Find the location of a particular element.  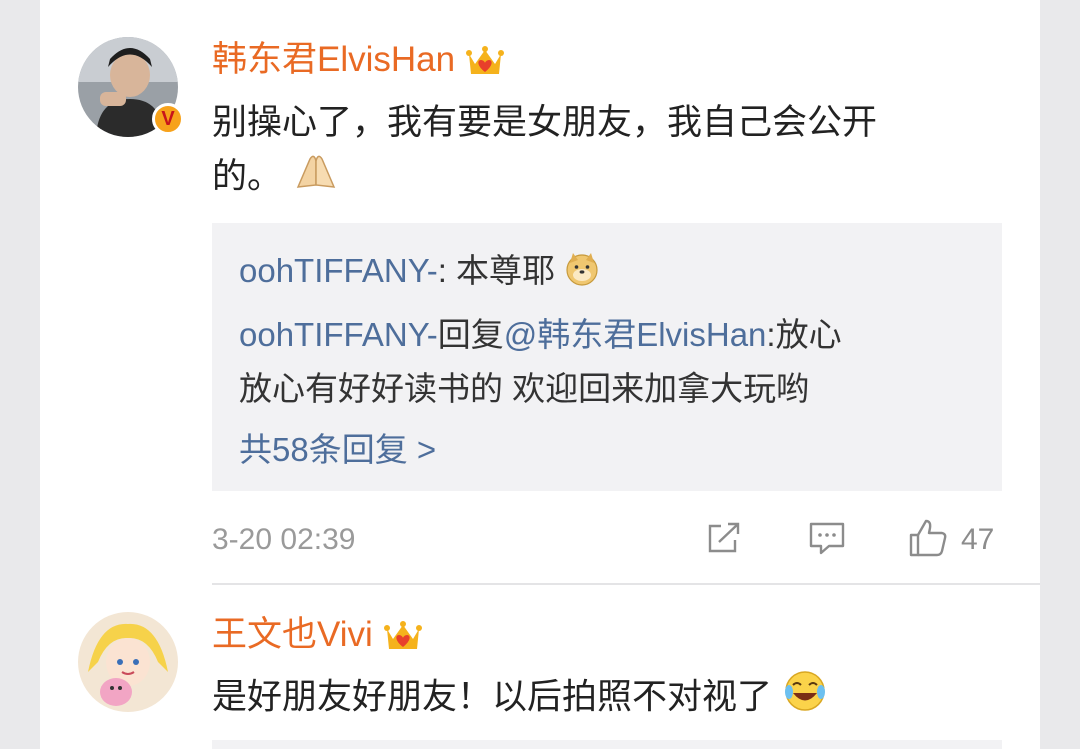

comment-text: 是好朋友好朋友！以后拍照不对视了 is located at coordinates (602, 699).